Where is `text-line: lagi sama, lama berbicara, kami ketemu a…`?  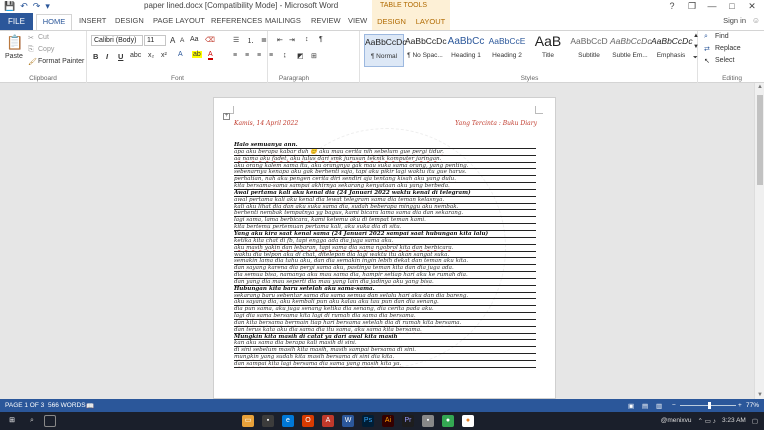 text-line: lagi sama, lama berbicara, kami ketemu a… is located at coordinates (385, 221).